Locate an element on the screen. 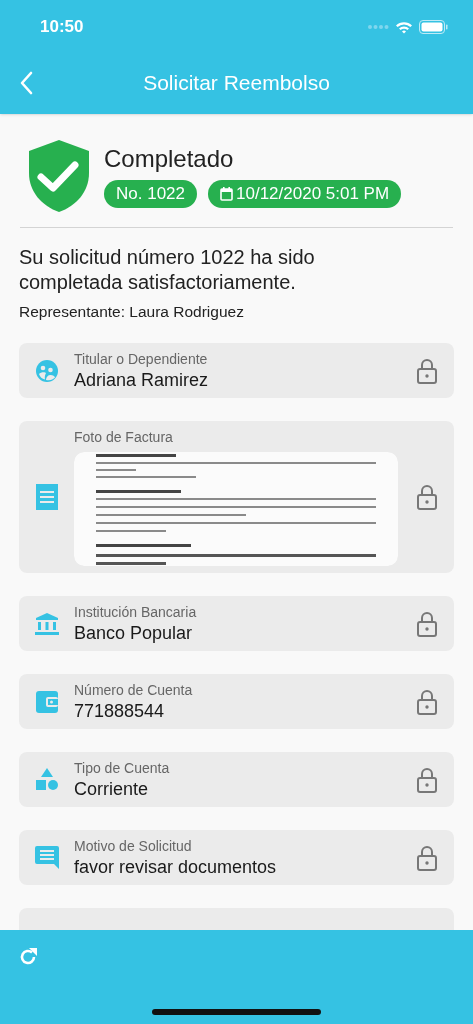  field-value: Corriente is located at coordinates (112, 789).